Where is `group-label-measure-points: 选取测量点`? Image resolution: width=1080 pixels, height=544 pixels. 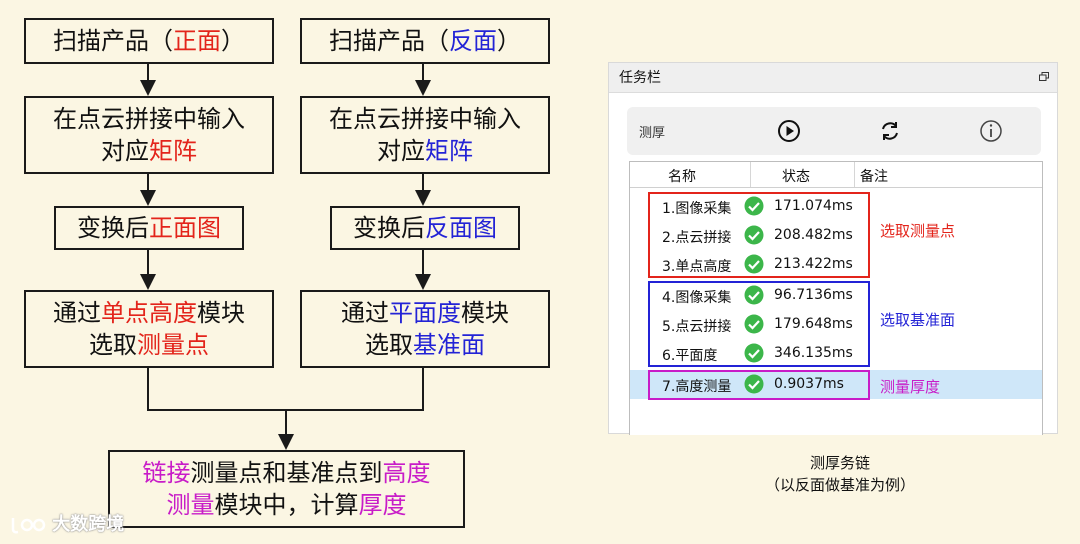
group-label-measure-points: 选取测量点 is located at coordinates (918, 231).